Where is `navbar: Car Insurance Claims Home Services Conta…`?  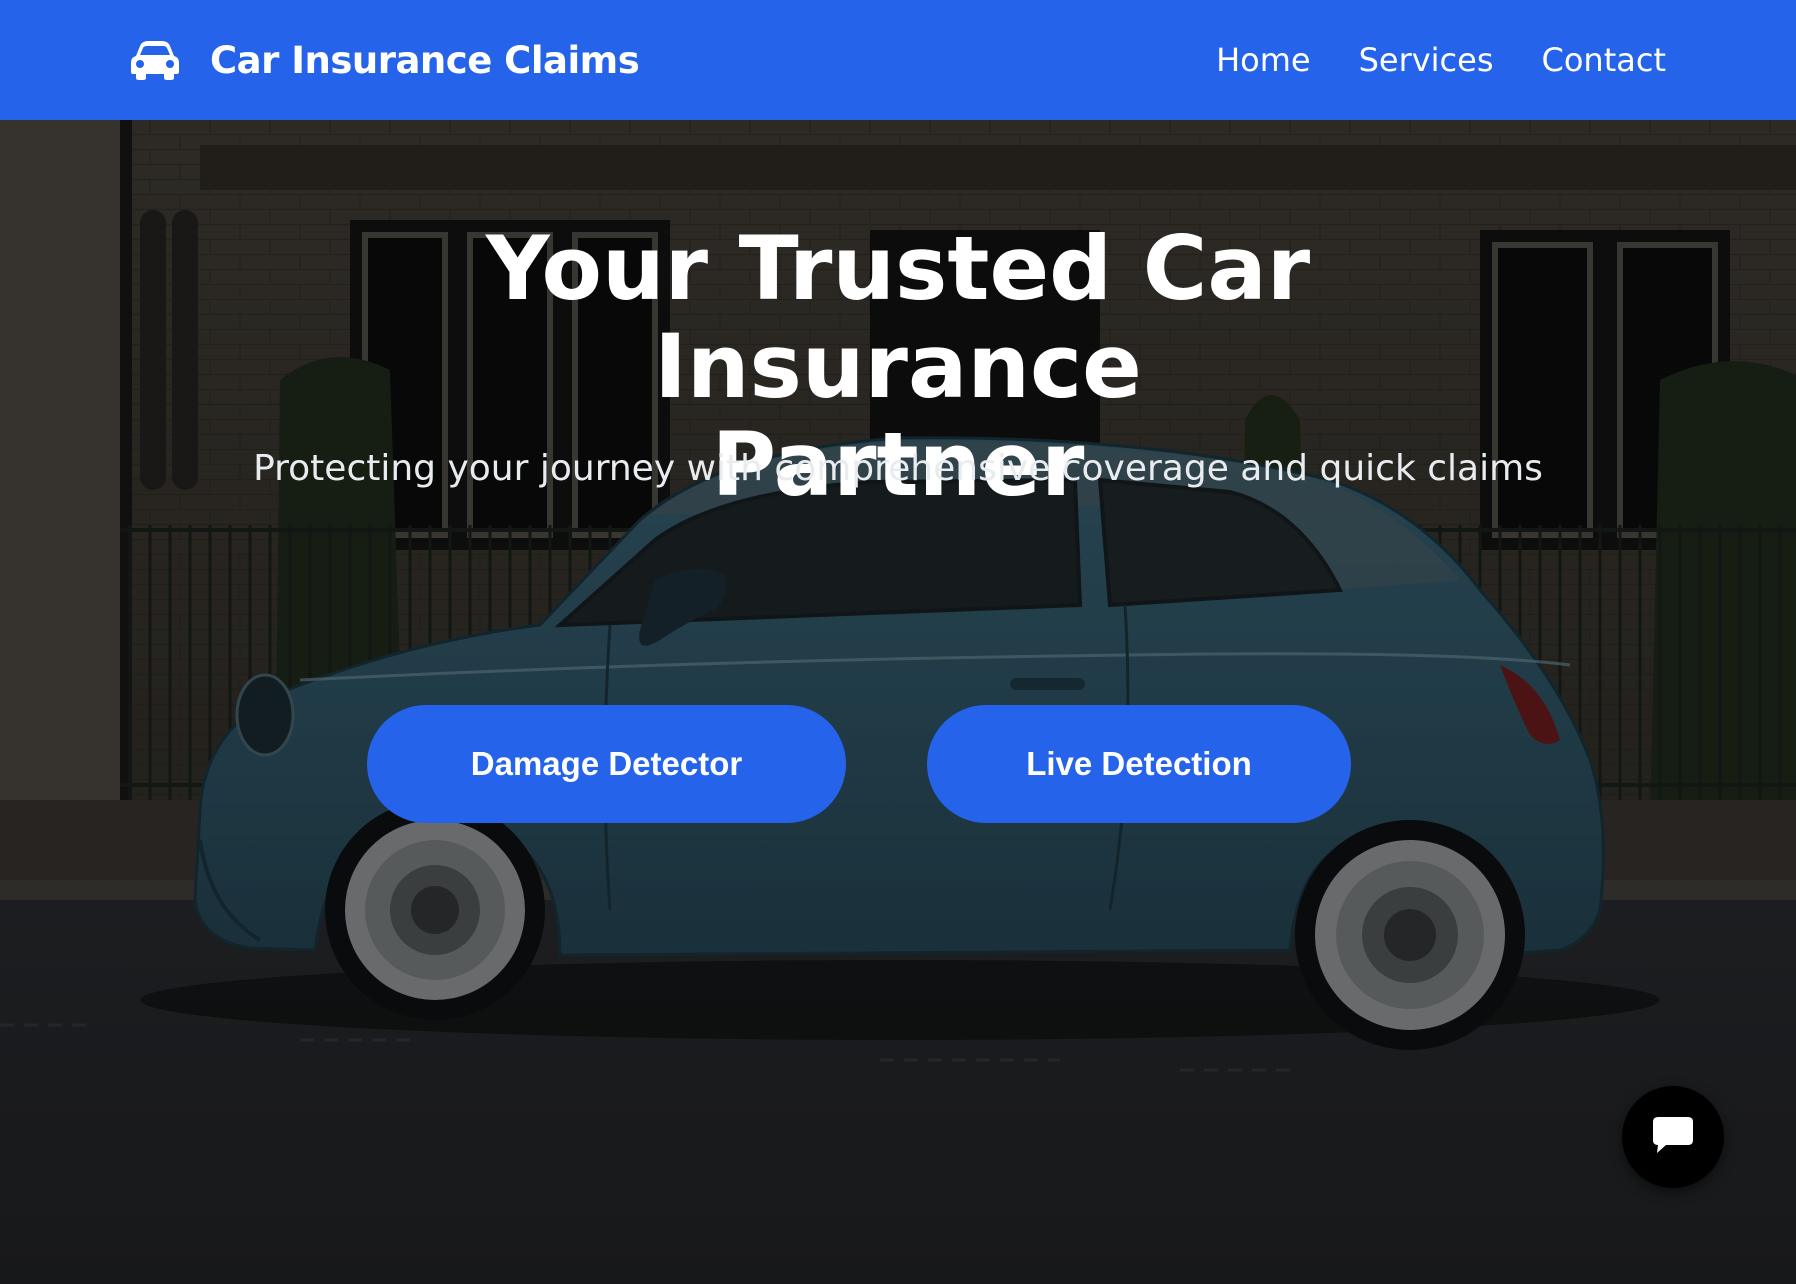 navbar: Car Insurance Claims Home Services Conta… is located at coordinates (898, 60).